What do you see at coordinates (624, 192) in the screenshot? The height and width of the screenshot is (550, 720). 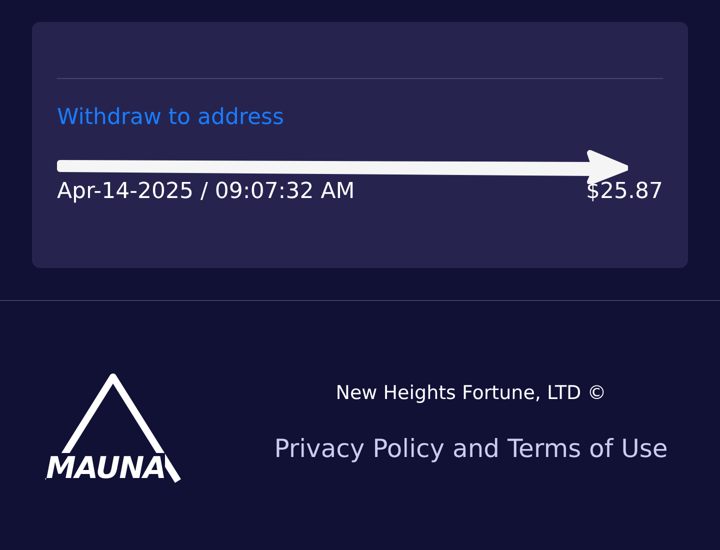 I see `transaction-amount: $25.87` at bounding box center [624, 192].